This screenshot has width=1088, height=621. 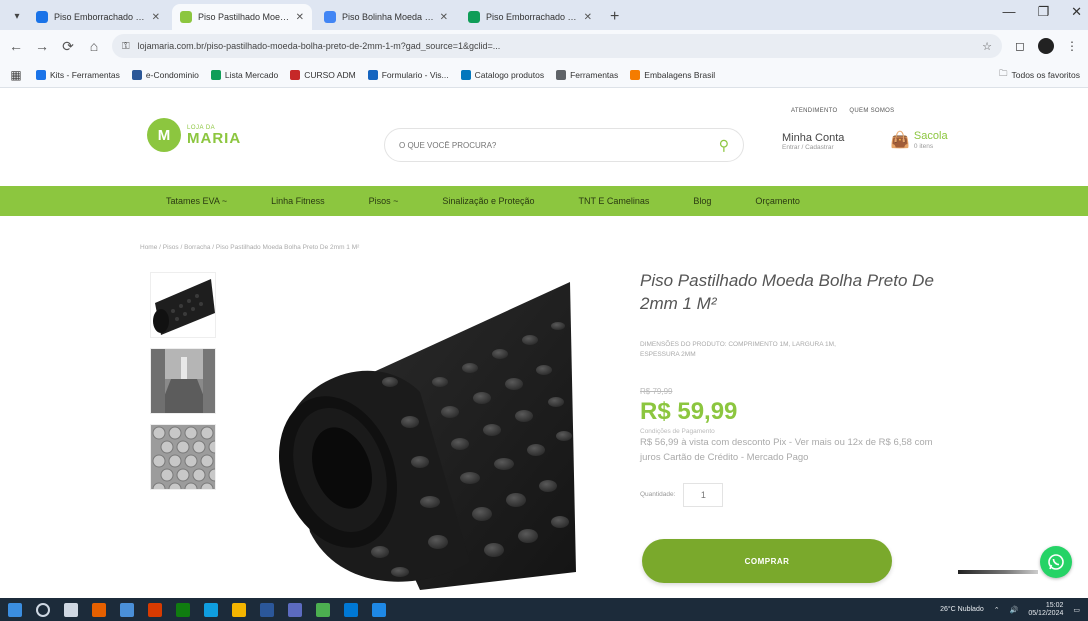 What do you see at coordinates (919, 140) in the screenshot?
I see `cart-link: 👜 Sacola 0 itens` at bounding box center [919, 140].